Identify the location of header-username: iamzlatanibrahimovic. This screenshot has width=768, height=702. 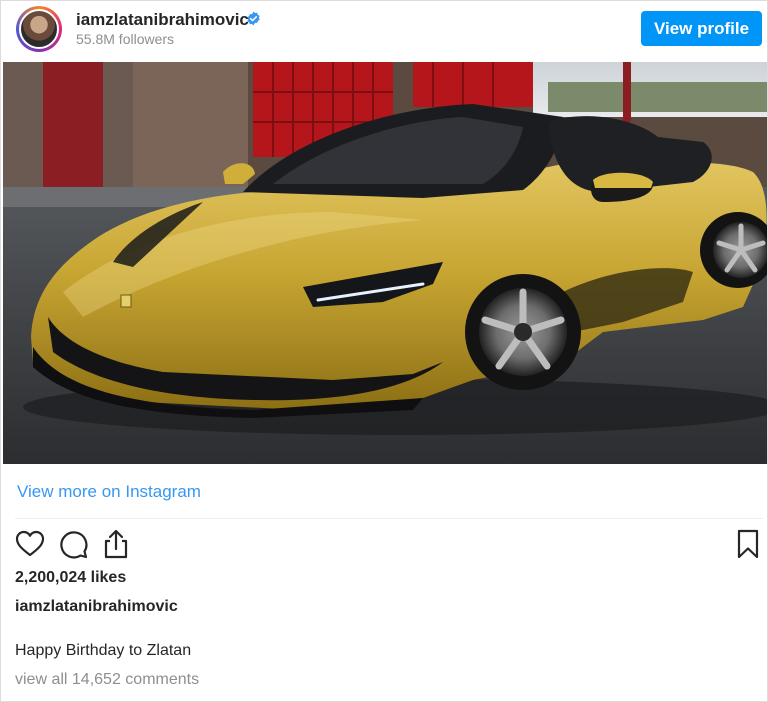
(162, 20).